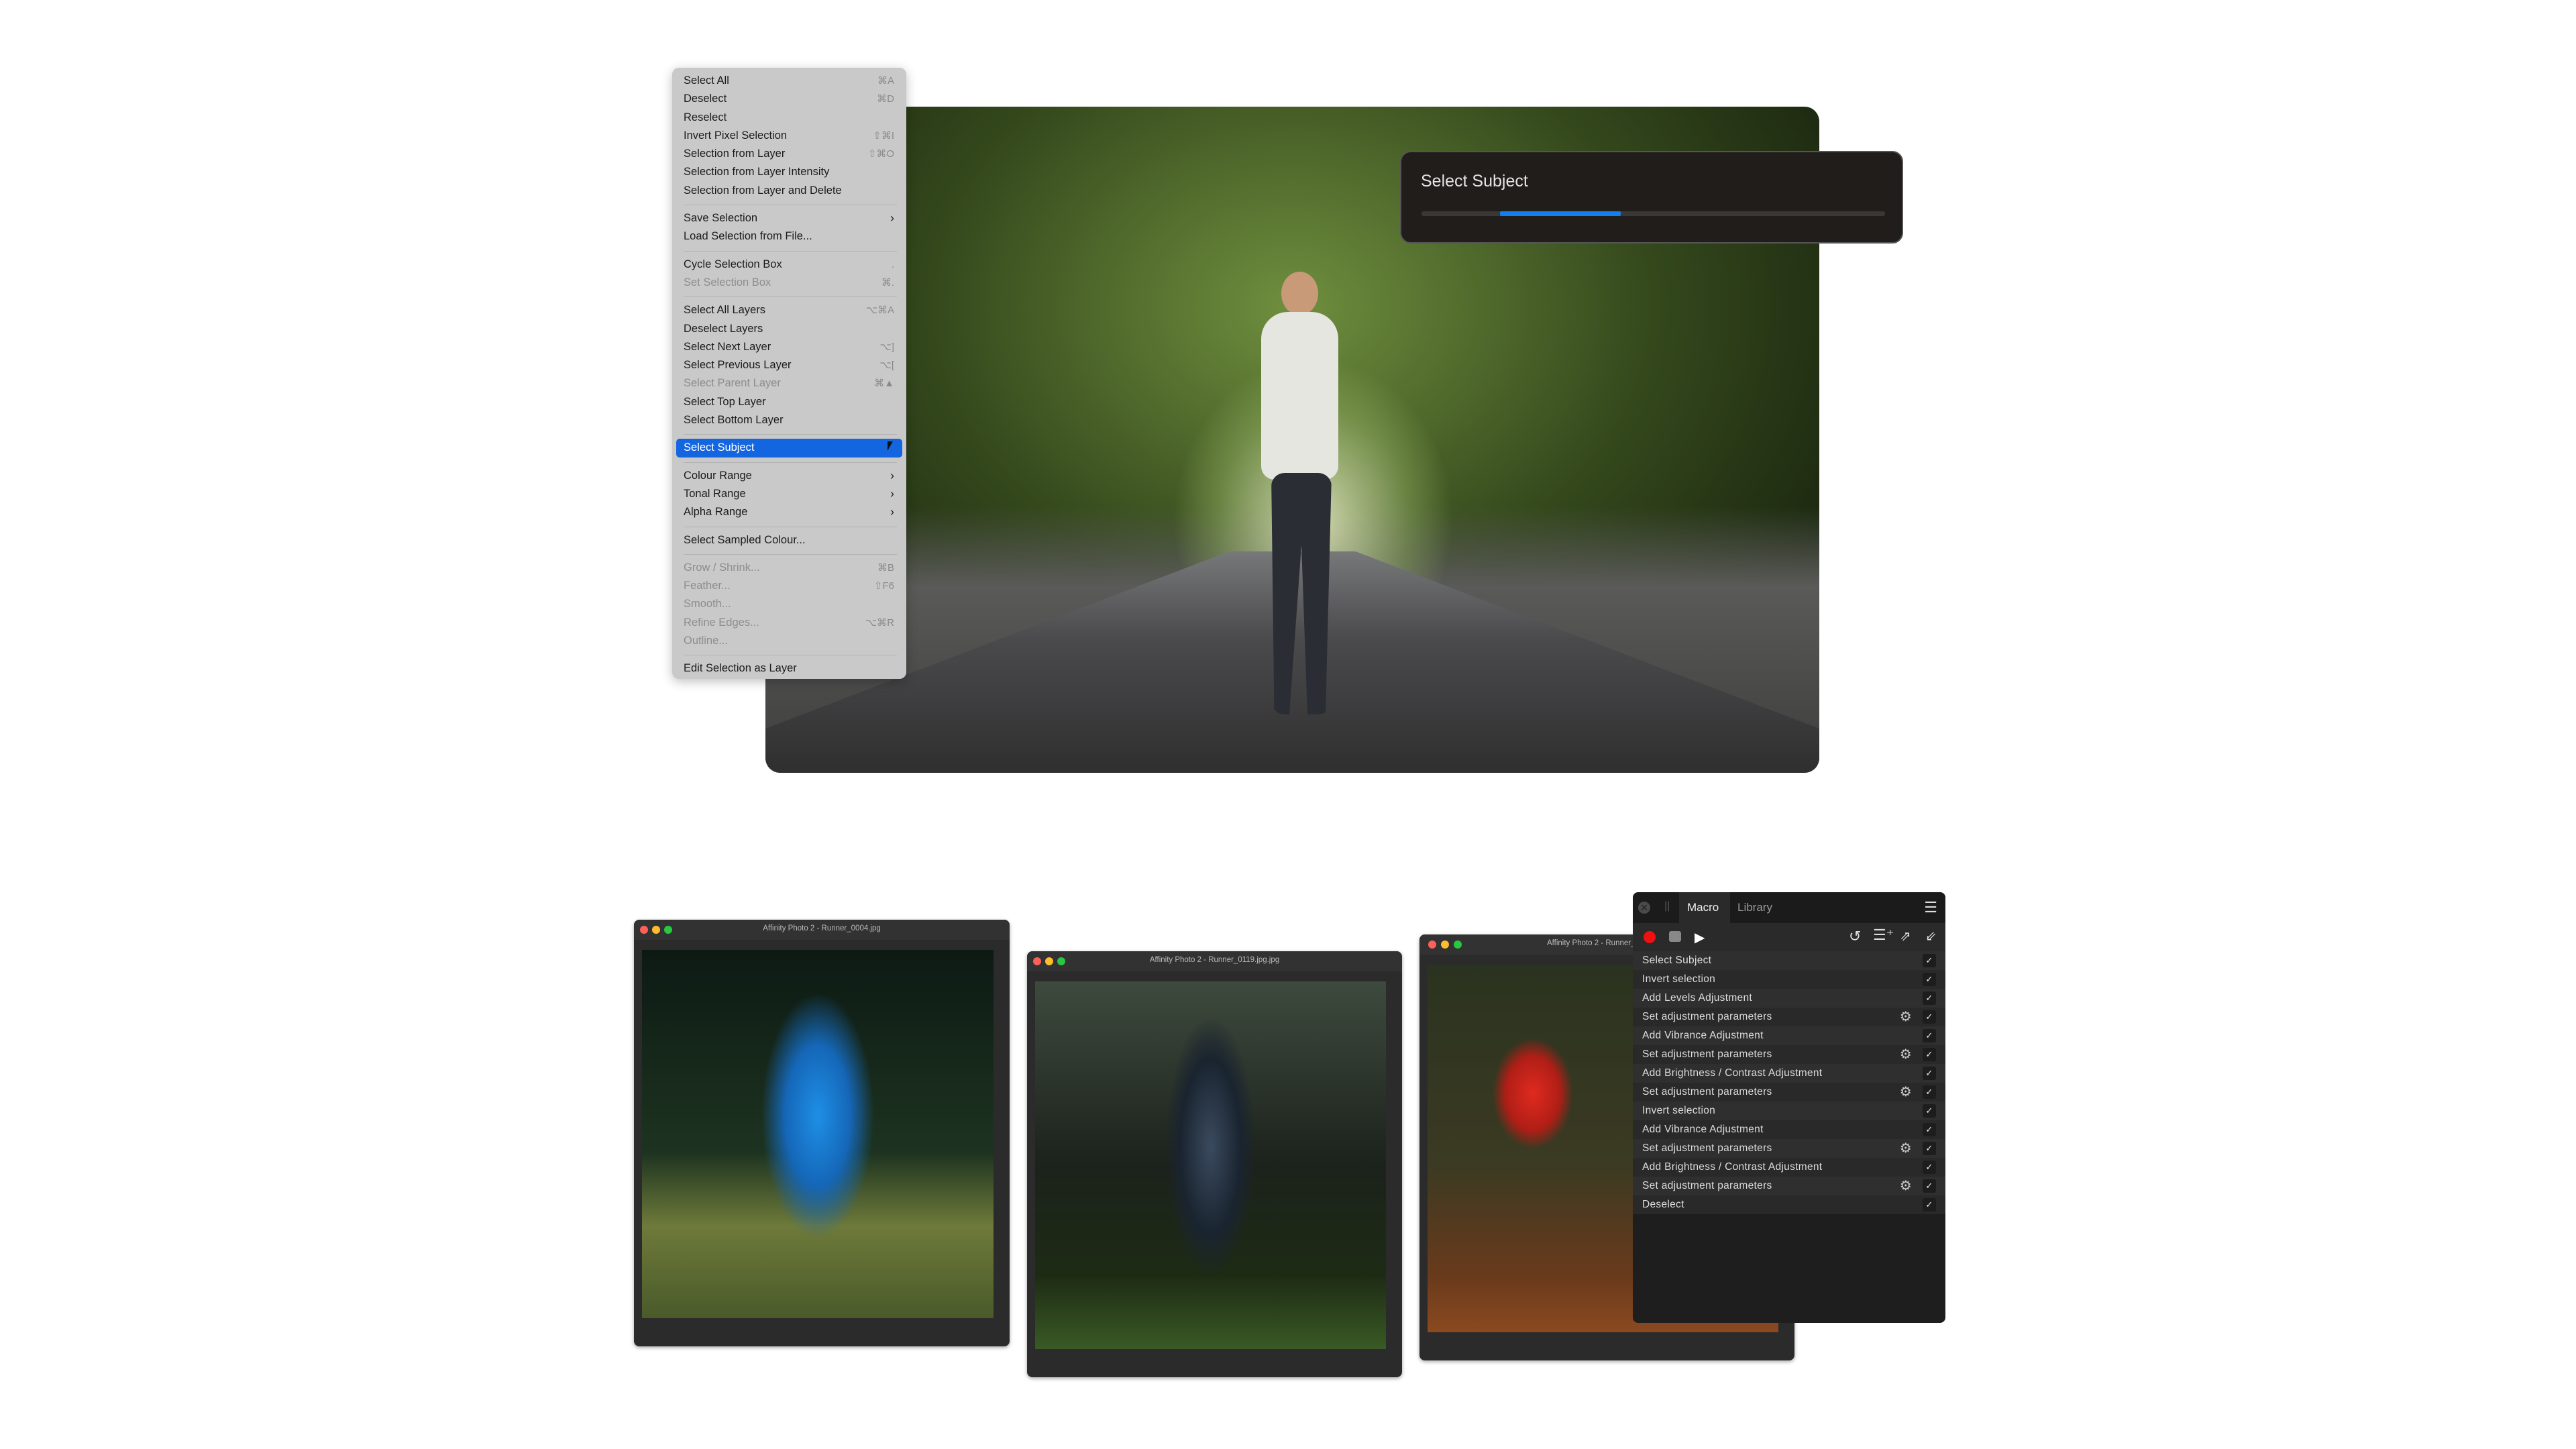 This screenshot has width=2576, height=1449. I want to click on menu-item-select-top-layer: Select Top Layer, so click(789, 402).